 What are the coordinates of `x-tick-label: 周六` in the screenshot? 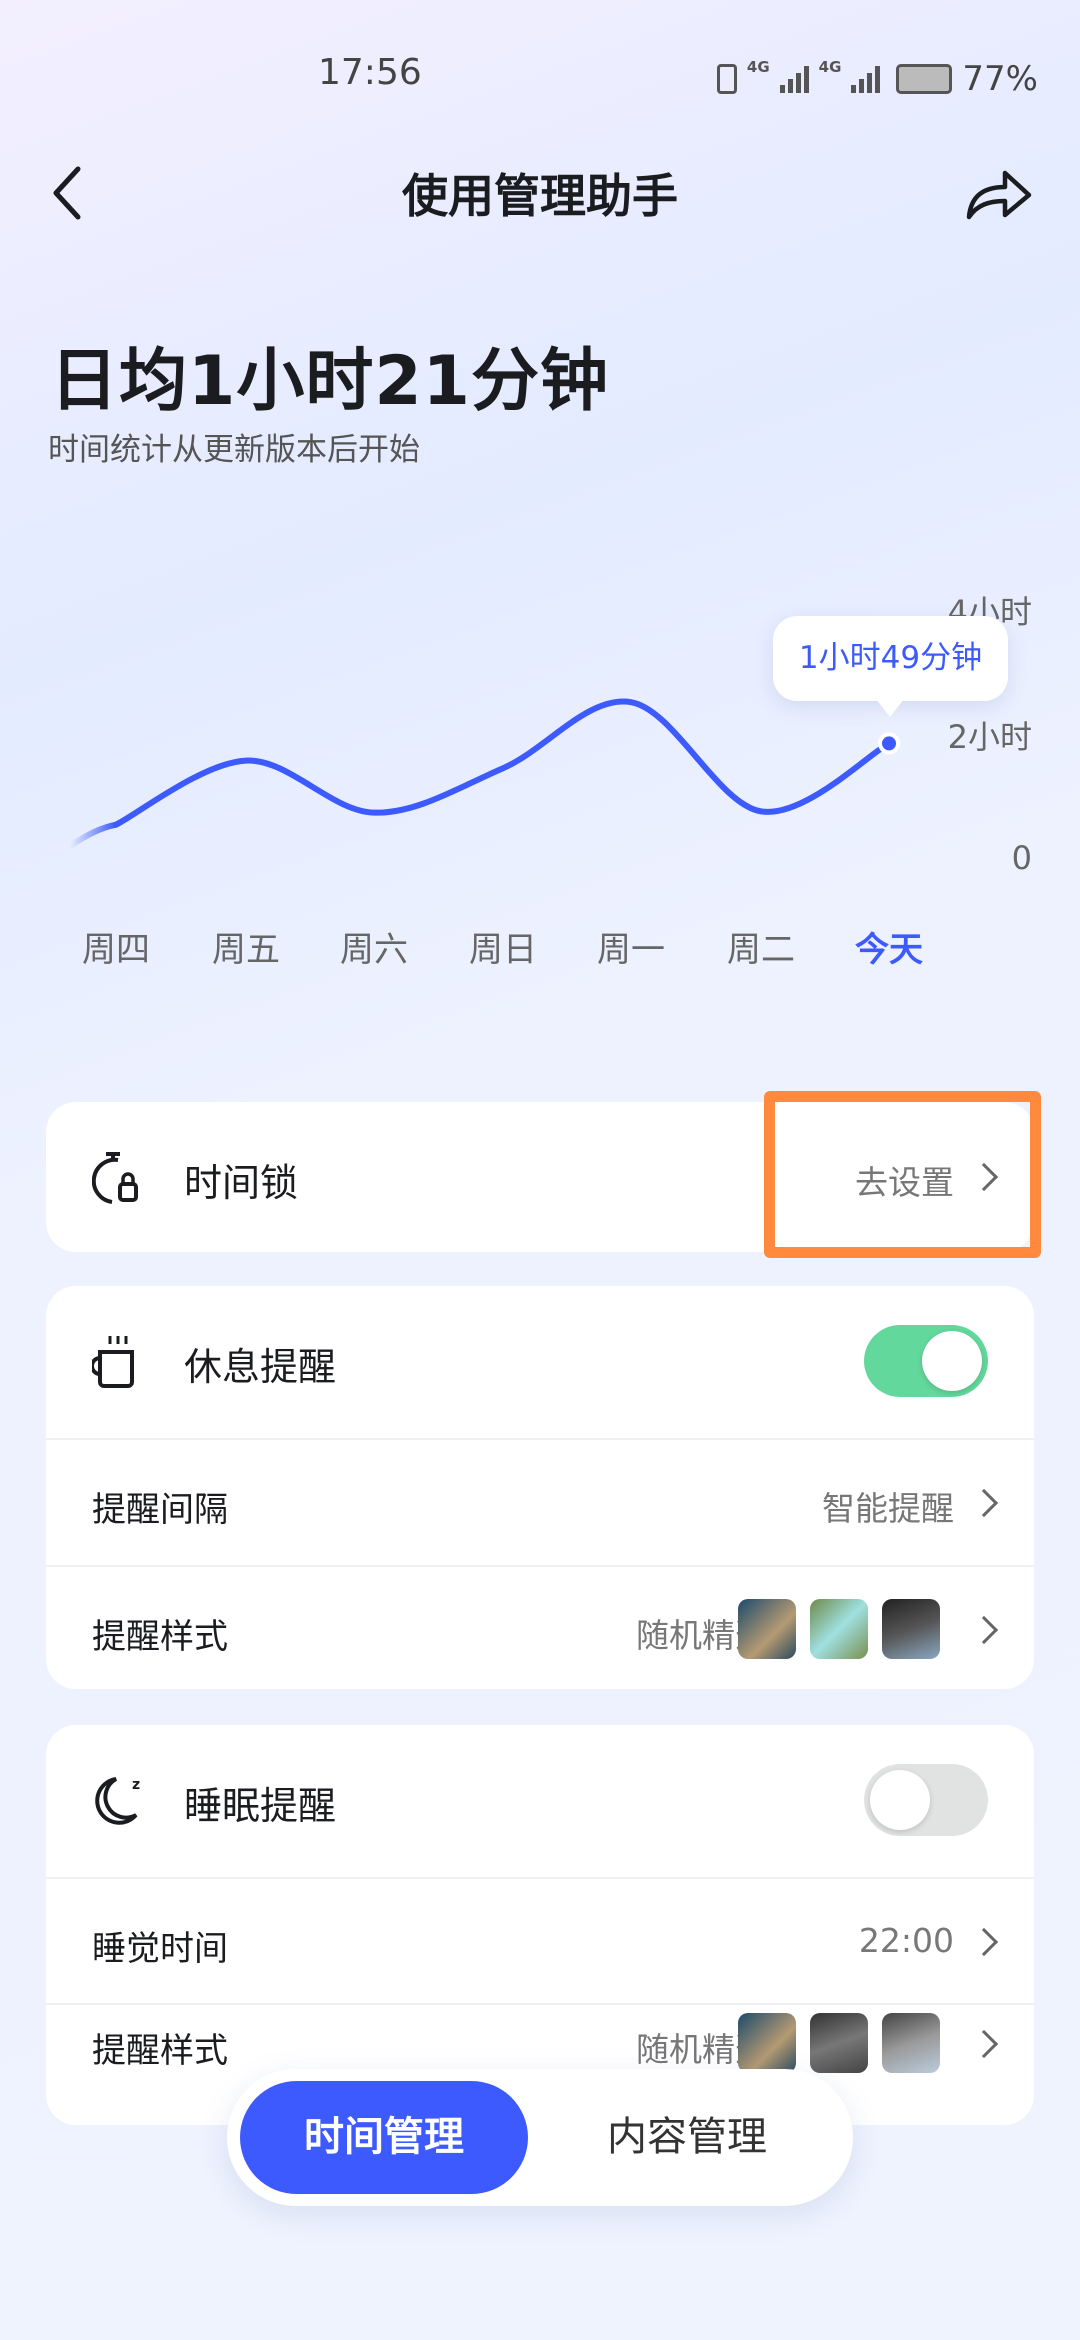 It's located at (374, 950).